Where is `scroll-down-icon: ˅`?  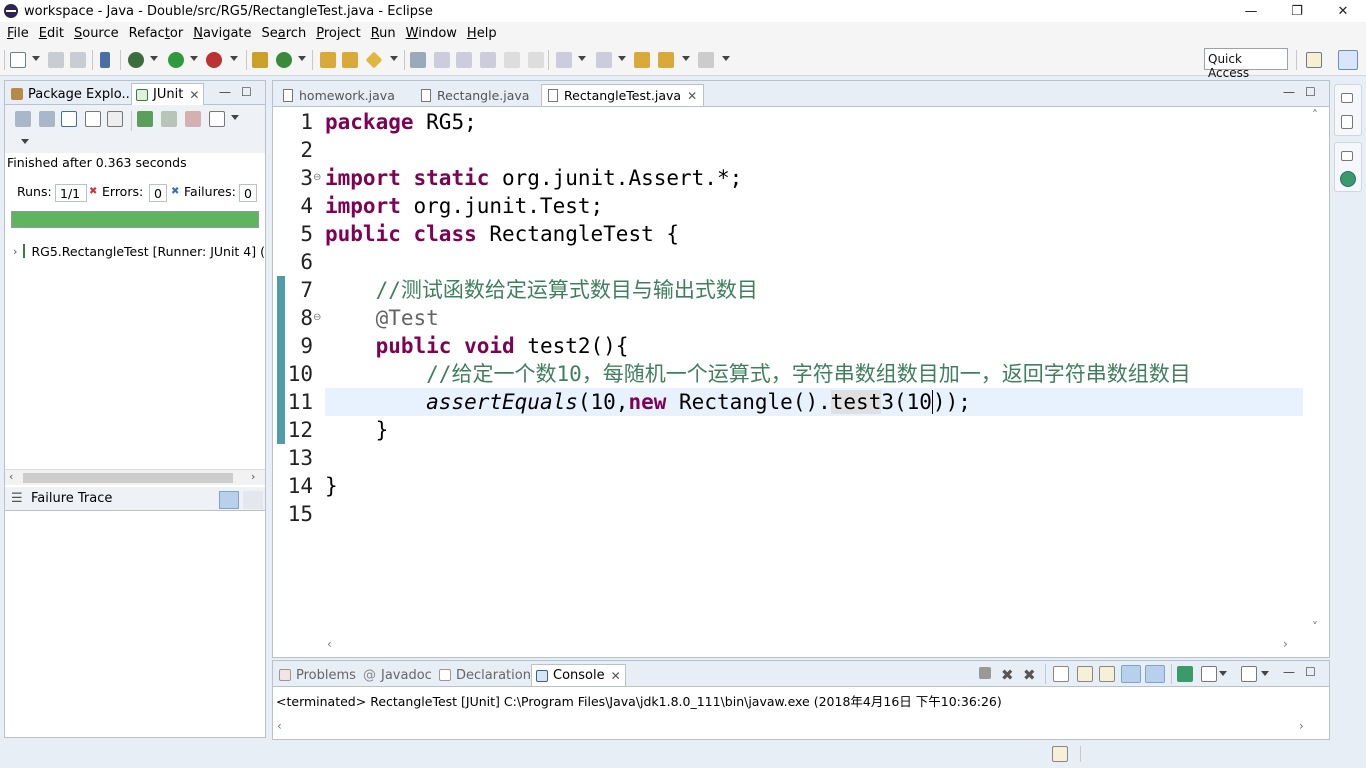 scroll-down-icon: ˅ is located at coordinates (1315, 627).